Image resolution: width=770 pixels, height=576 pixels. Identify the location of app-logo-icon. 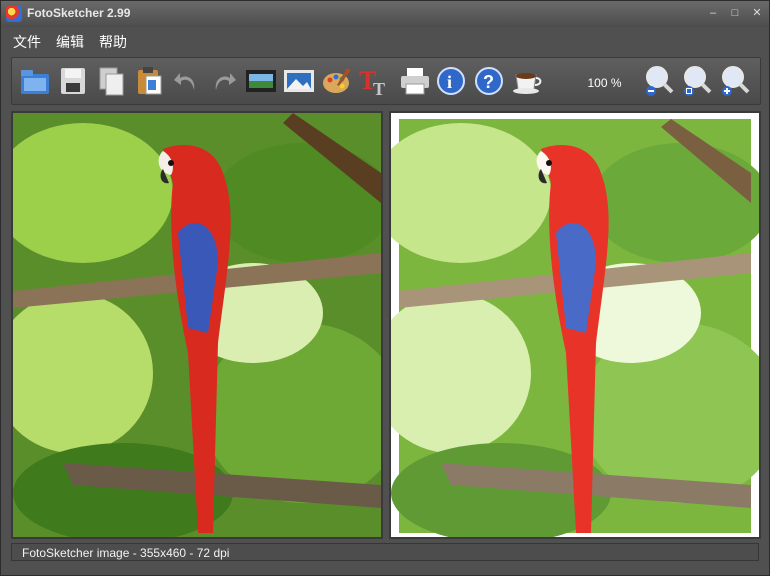
(14, 14).